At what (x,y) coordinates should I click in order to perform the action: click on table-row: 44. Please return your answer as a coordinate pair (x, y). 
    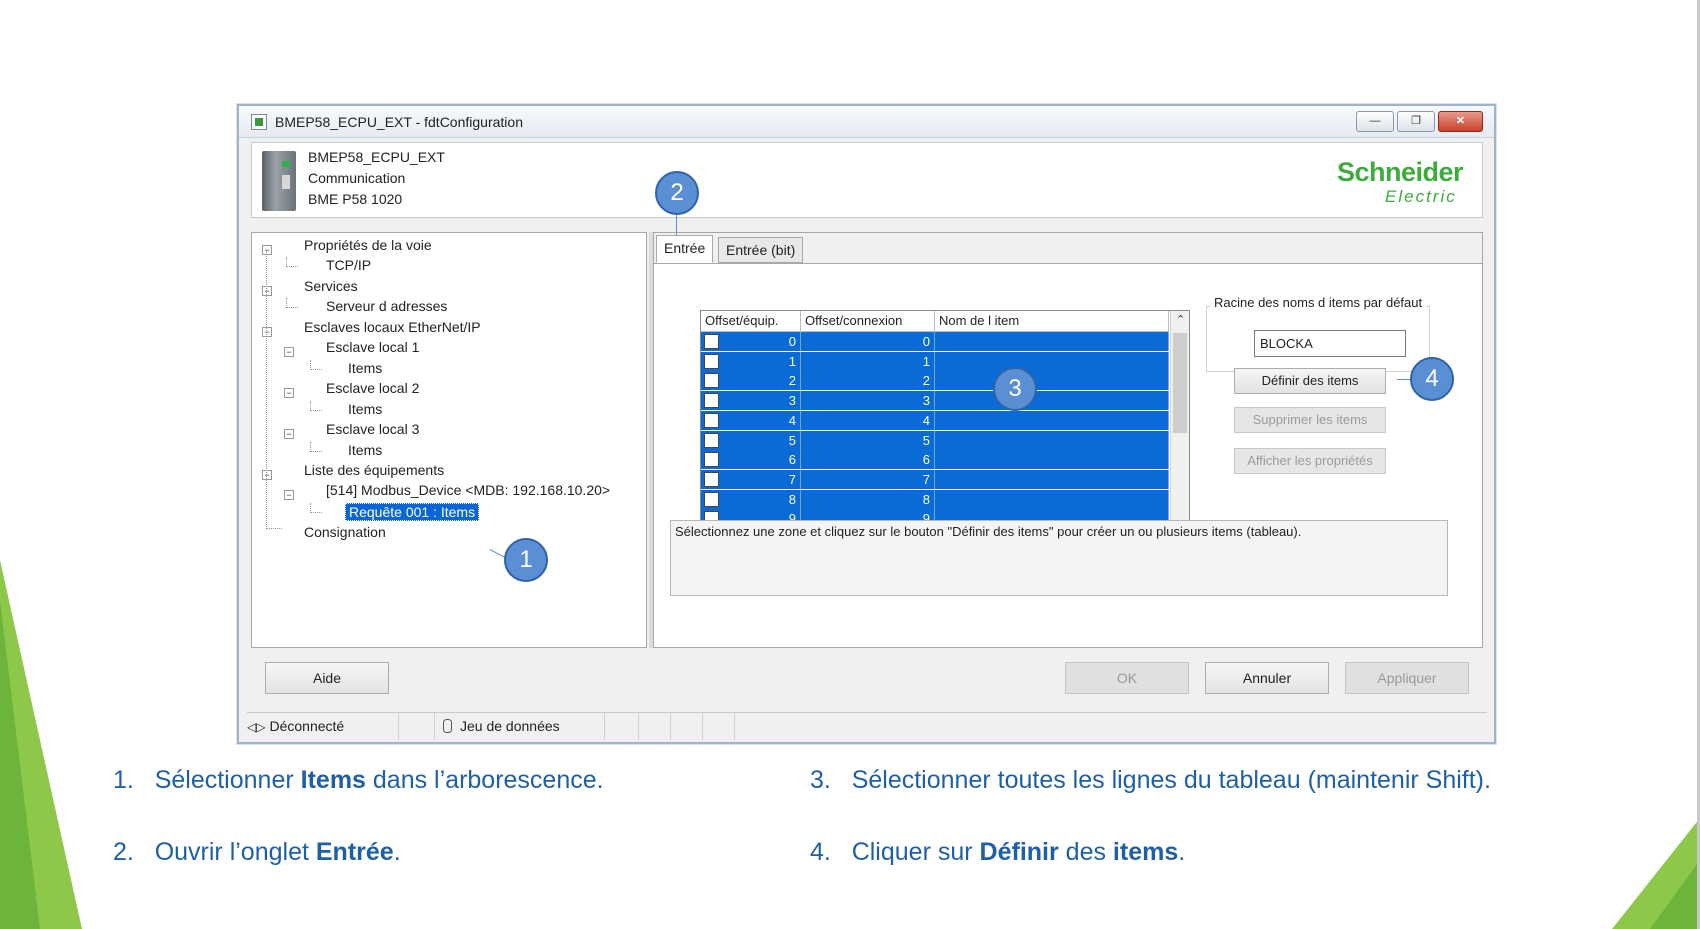
    Looking at the image, I should click on (935, 420).